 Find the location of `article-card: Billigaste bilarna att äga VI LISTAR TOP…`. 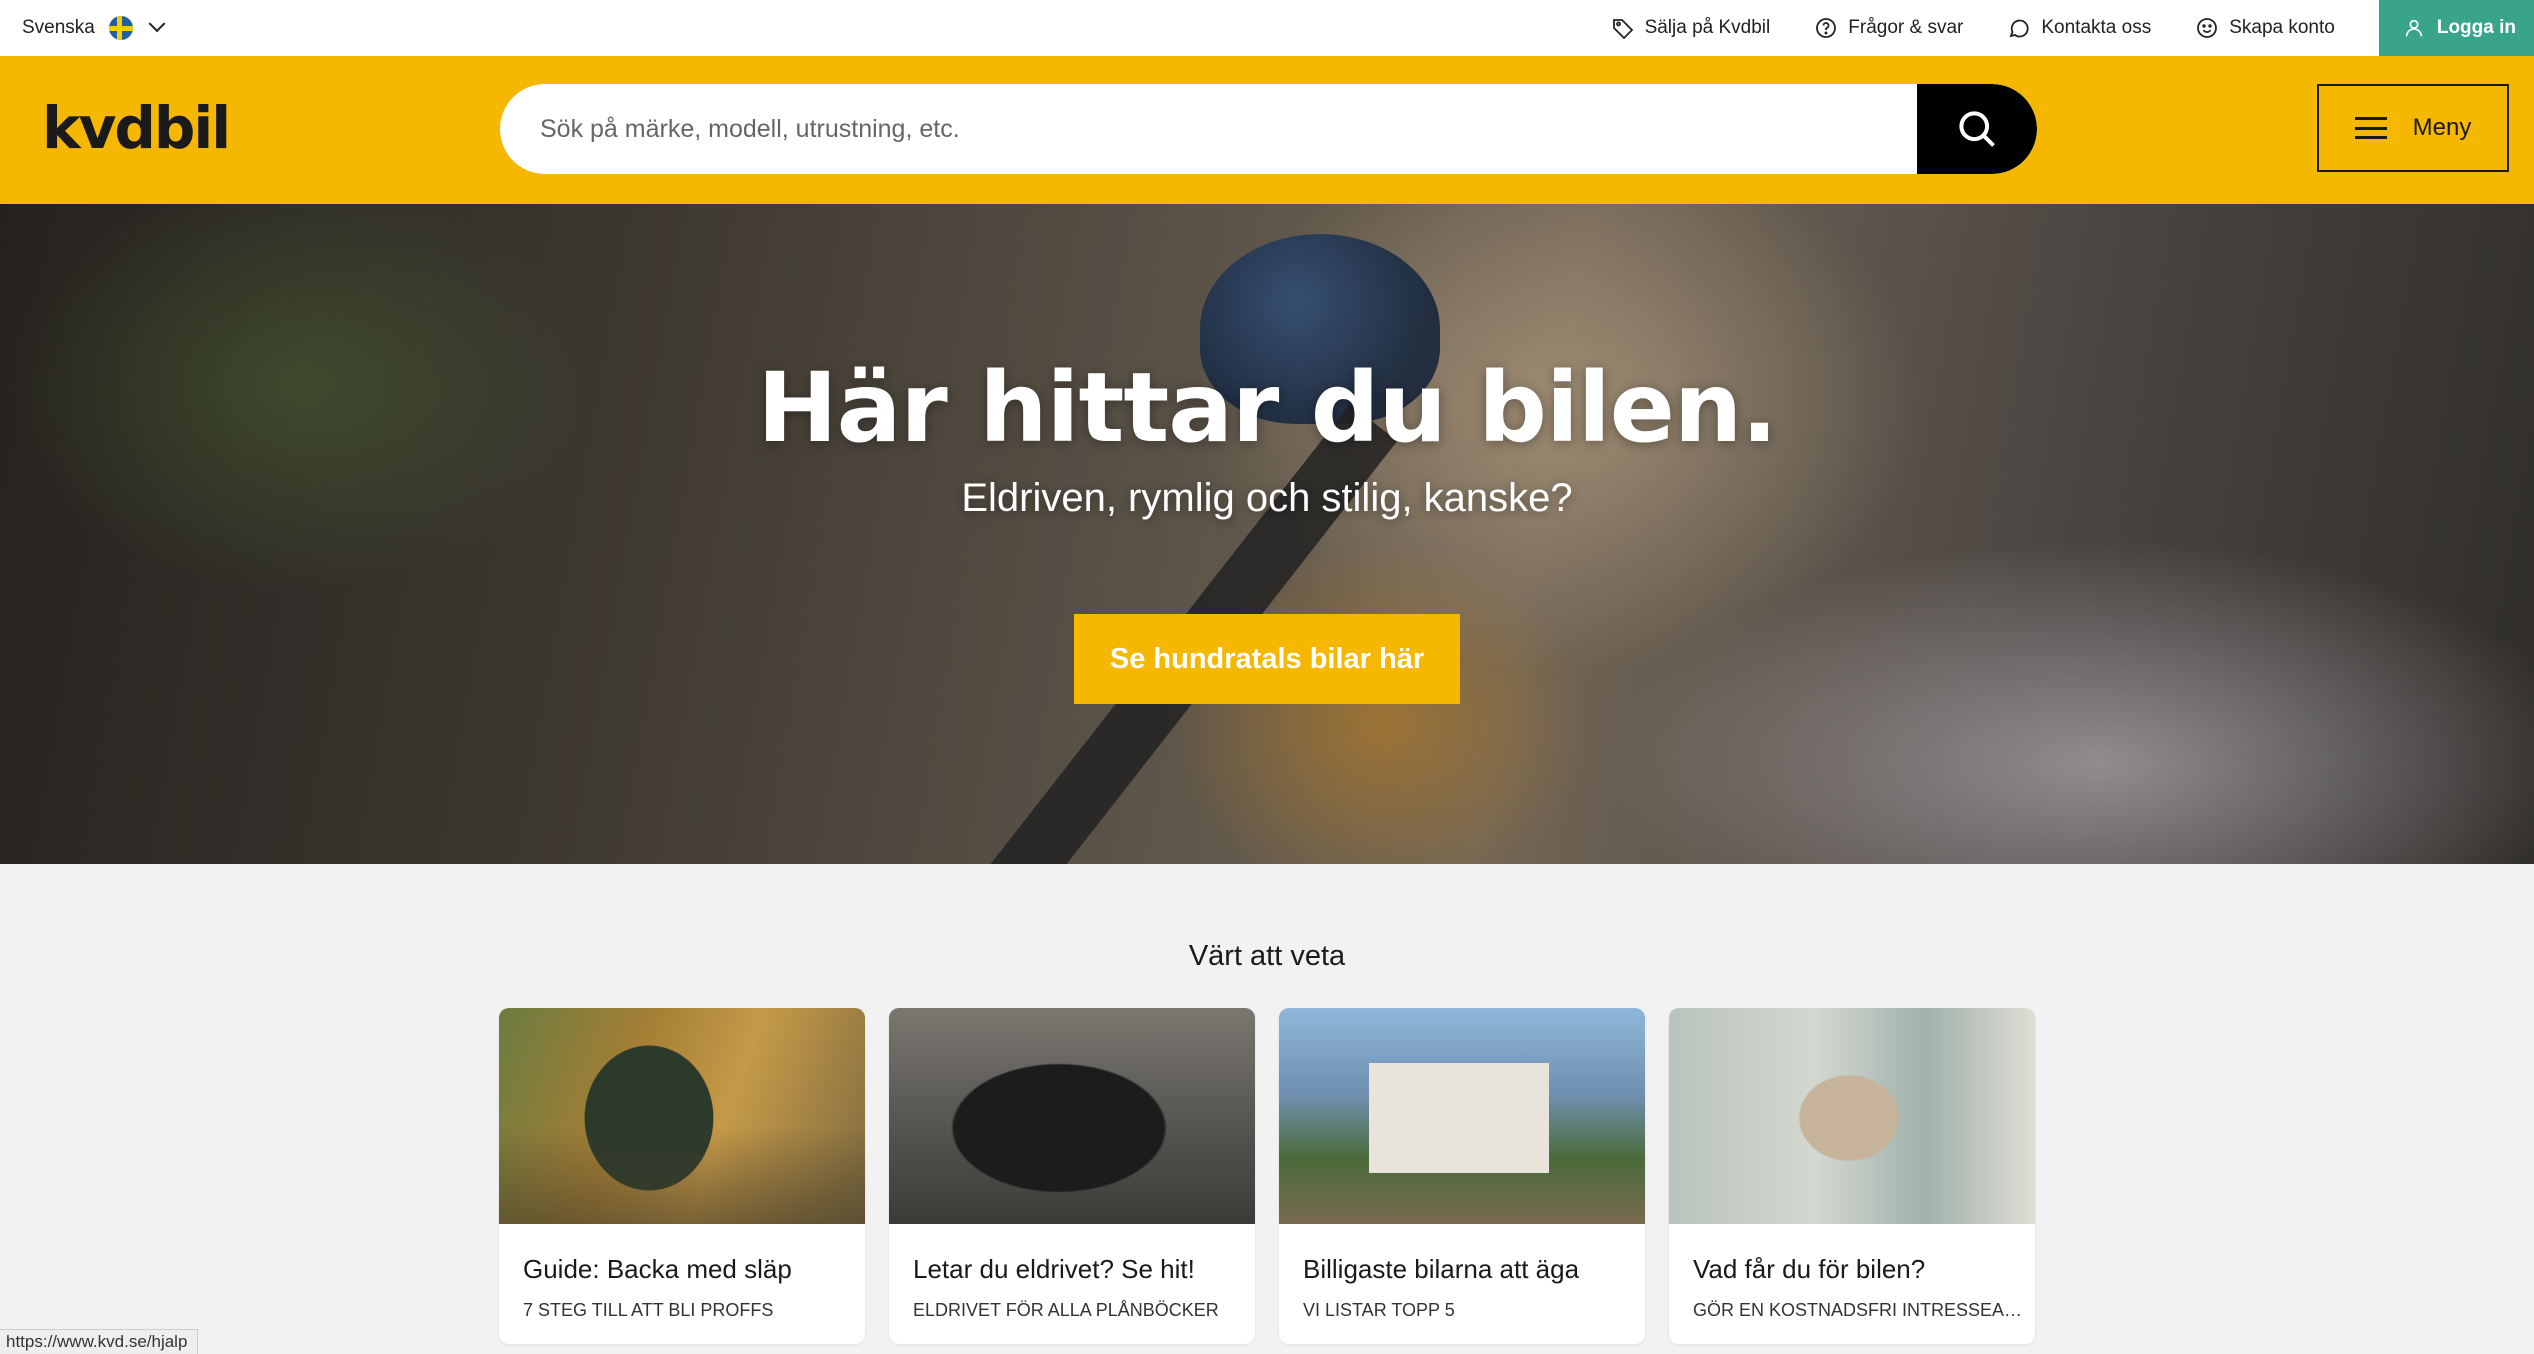

article-card: Billigaste bilarna att äga VI LISTAR TOP… is located at coordinates (1462, 1176).